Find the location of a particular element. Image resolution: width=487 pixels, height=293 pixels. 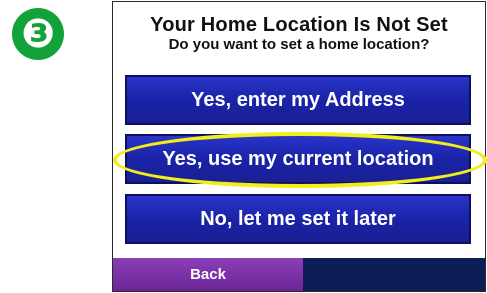

set-later-button: No, let me set it later is located at coordinates (298, 219).